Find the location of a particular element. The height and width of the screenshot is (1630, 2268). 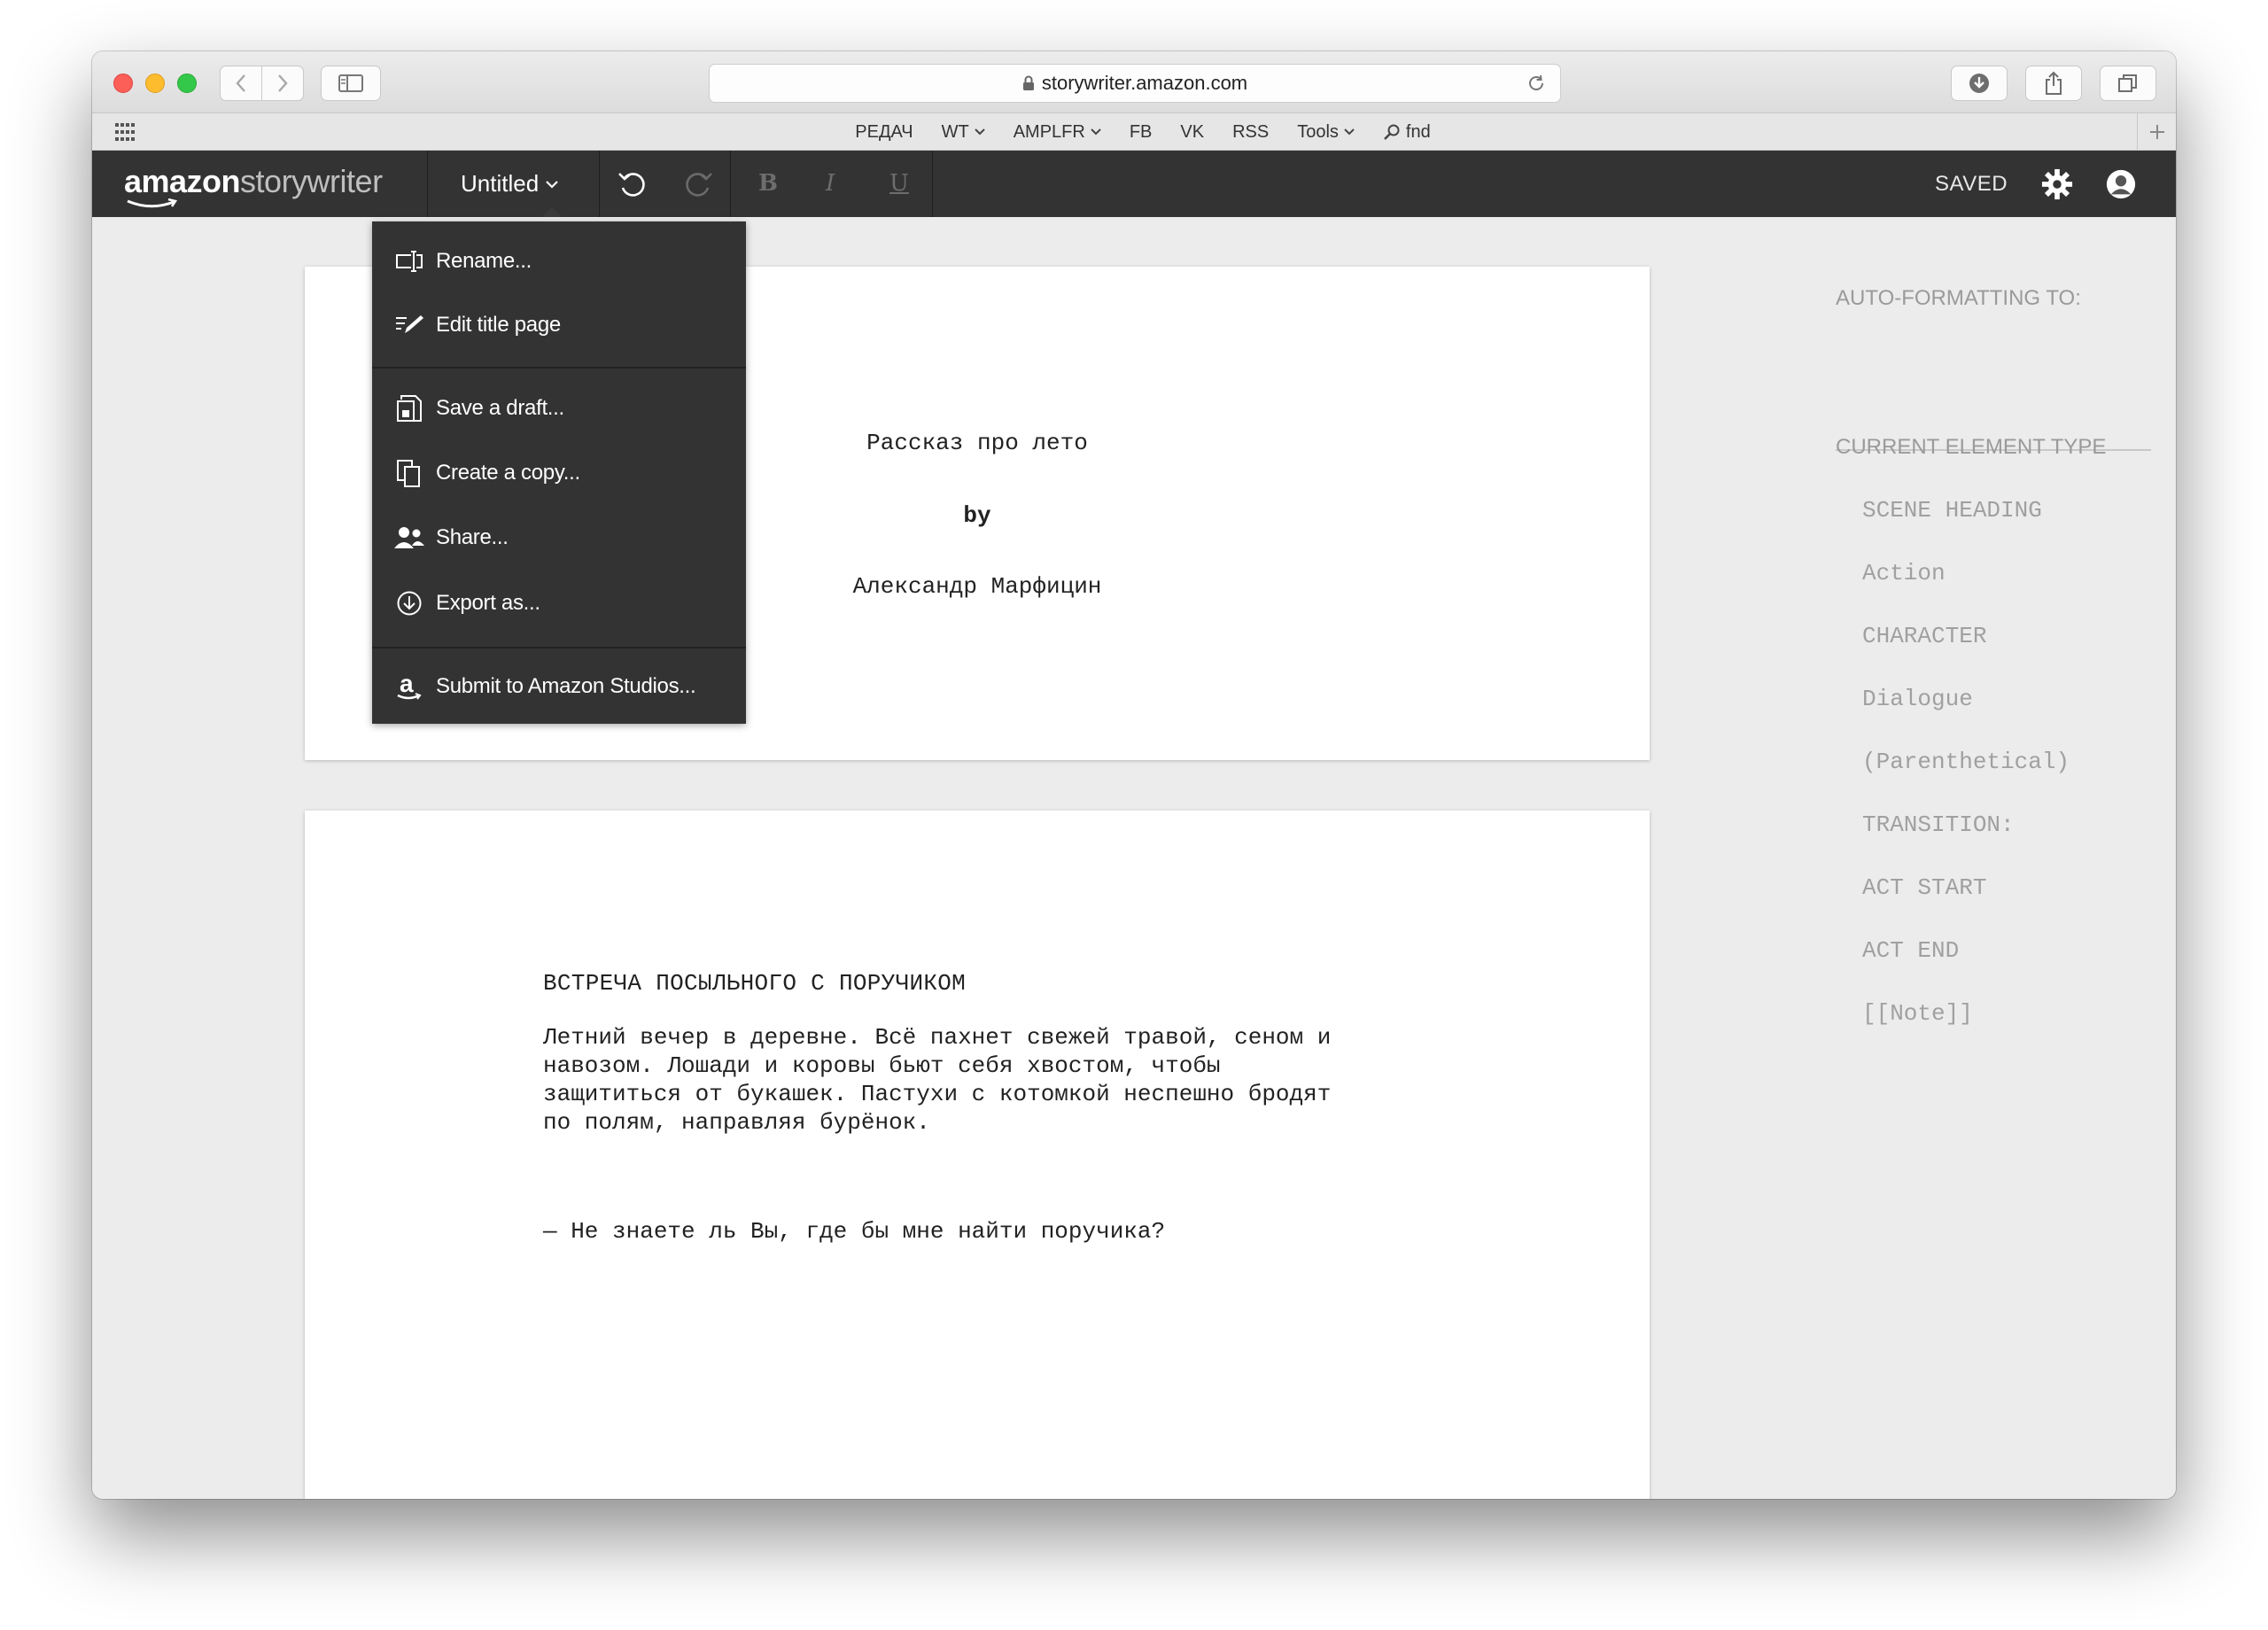

element-type-scene-heading: SCENE HEADING is located at coordinates (1952, 510).